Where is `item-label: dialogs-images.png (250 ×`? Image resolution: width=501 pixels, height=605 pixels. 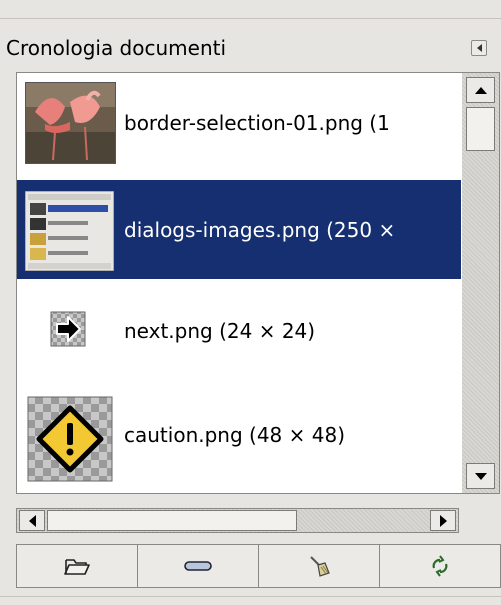
item-label: dialogs-images.png (250 × is located at coordinates (260, 230).